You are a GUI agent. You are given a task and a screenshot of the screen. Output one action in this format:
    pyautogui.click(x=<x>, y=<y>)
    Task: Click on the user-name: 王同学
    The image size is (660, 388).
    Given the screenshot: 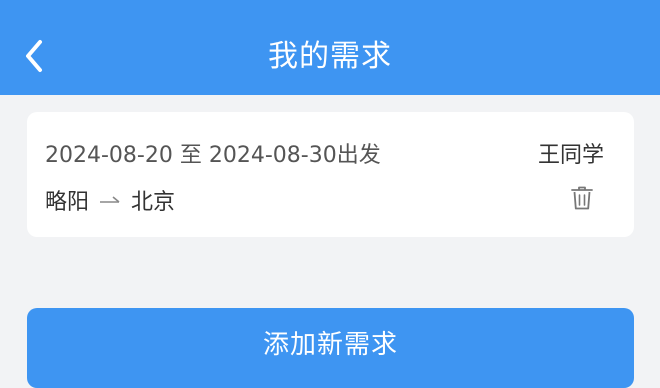 What is the action you would take?
    pyautogui.click(x=570, y=155)
    